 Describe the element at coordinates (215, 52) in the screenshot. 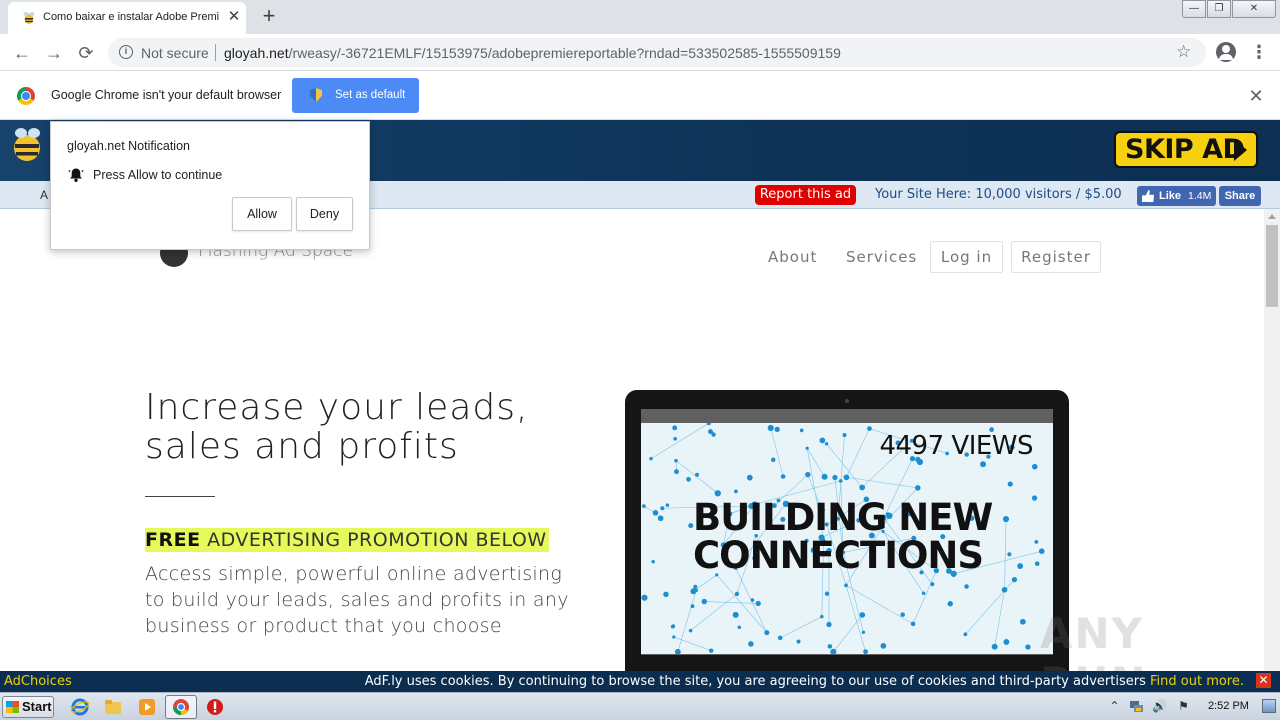

I see `divider` at that location.